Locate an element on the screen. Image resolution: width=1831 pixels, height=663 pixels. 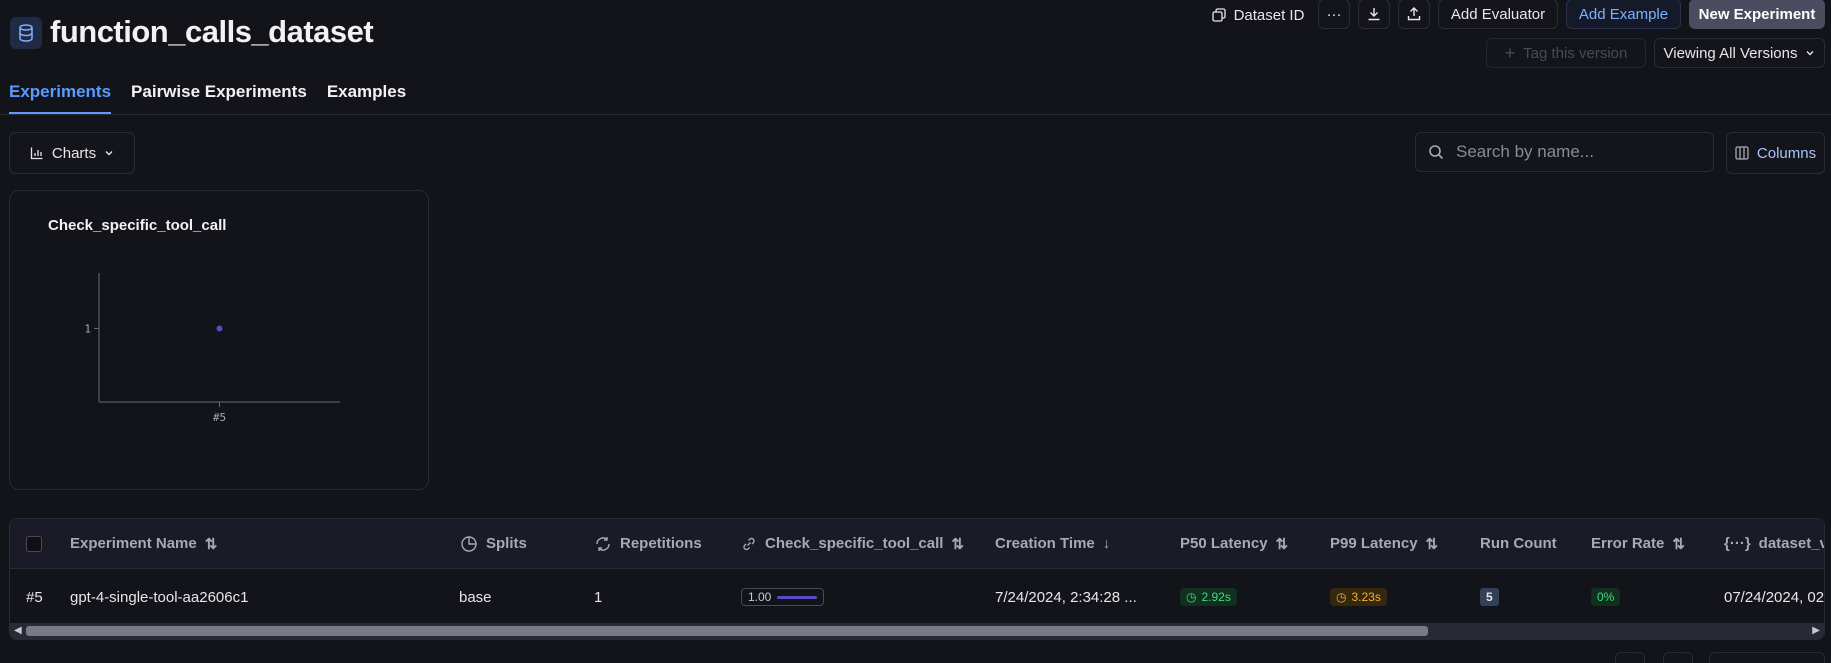
error-rate-cell: 0% is located at coordinates (1606, 597).